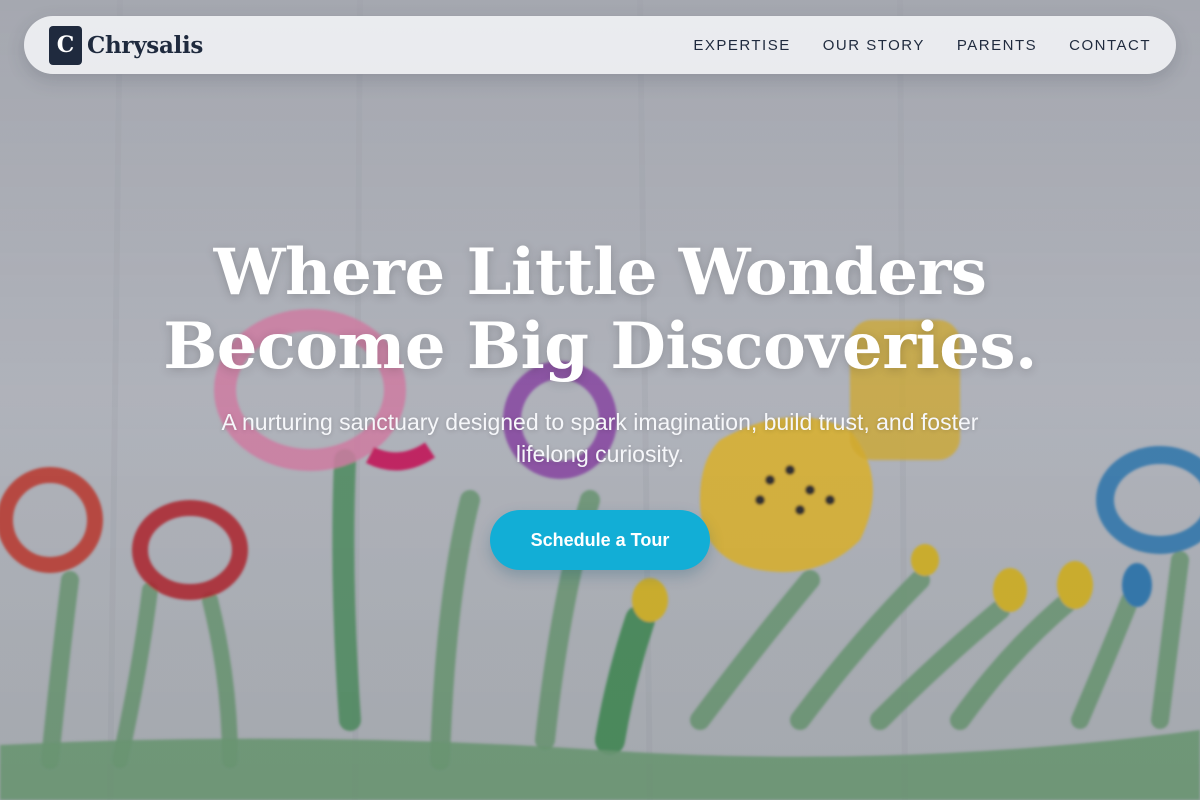 Image resolution: width=1200 pixels, height=800 pixels. I want to click on schedule-tour-button: Schedule a Tour, so click(600, 540).